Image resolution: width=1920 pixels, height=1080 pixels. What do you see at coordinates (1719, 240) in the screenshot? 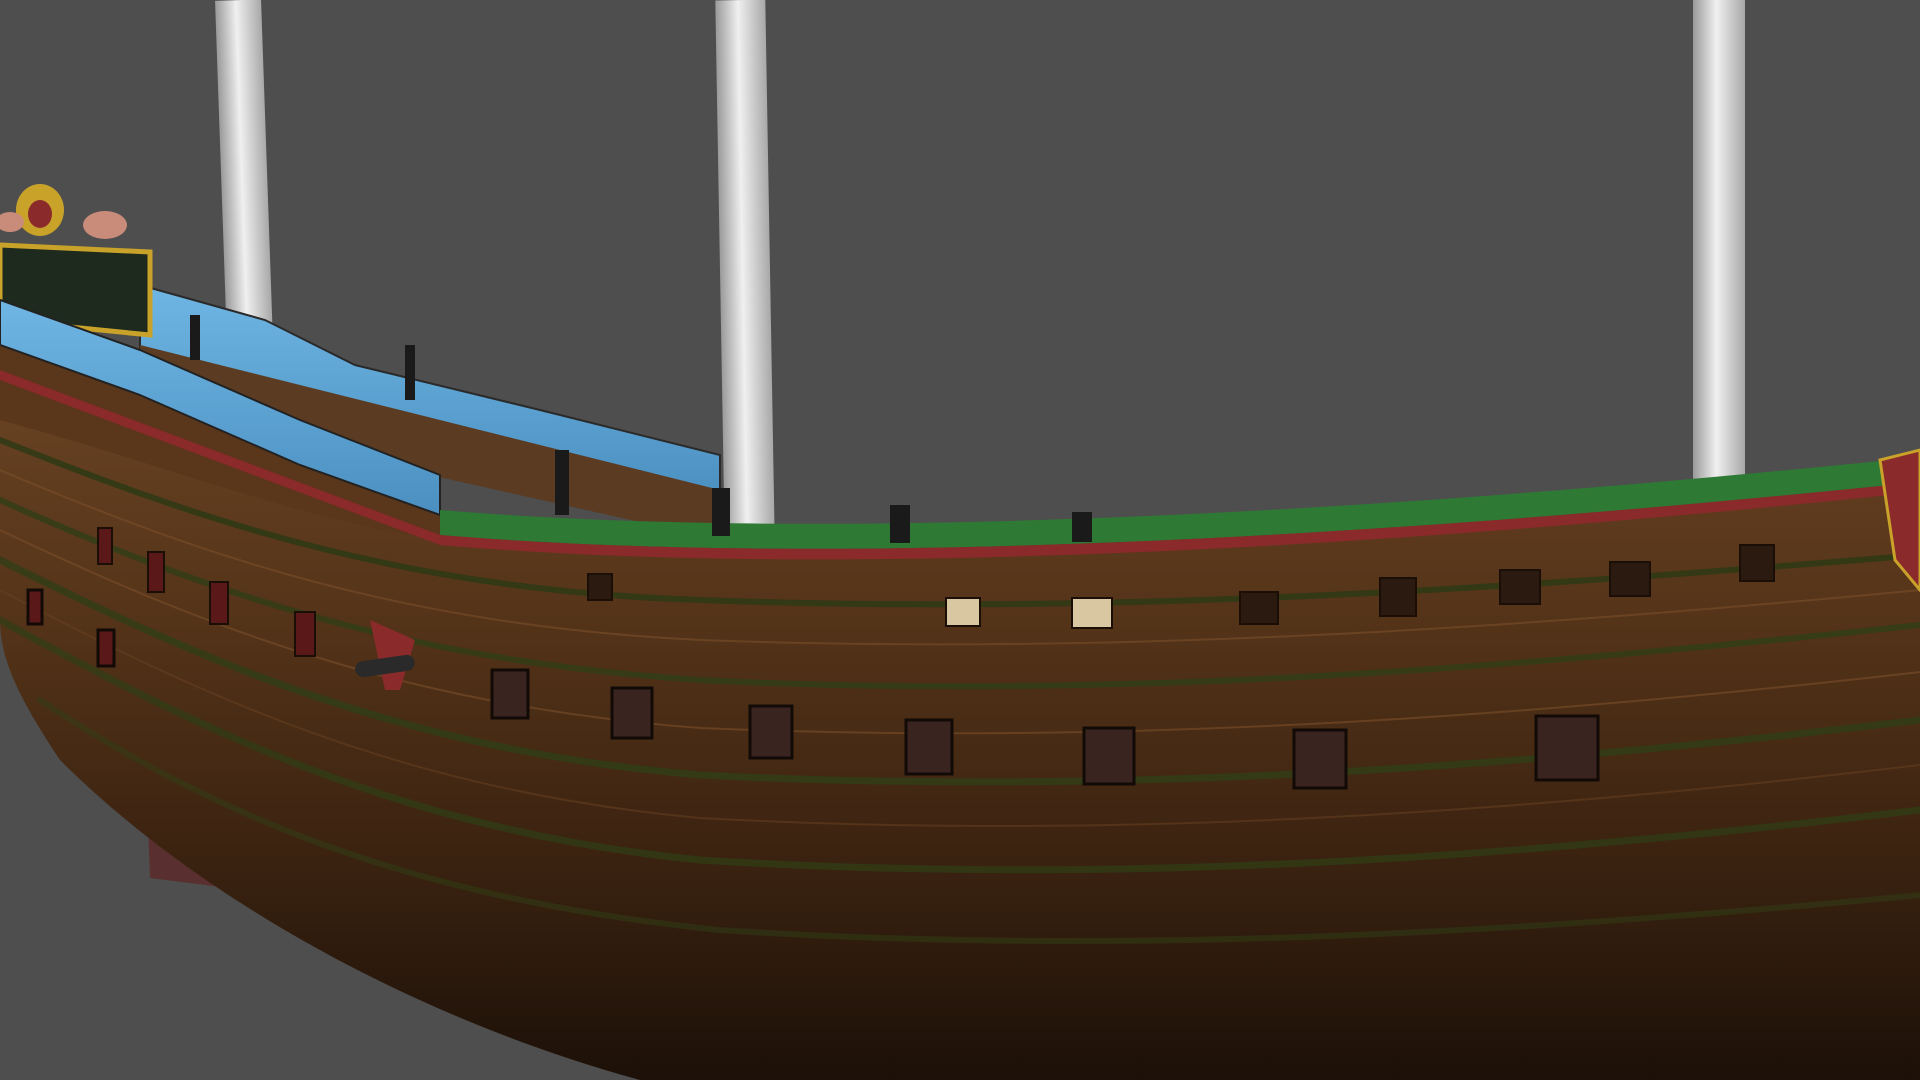
I see `mast-mizzen` at bounding box center [1719, 240].